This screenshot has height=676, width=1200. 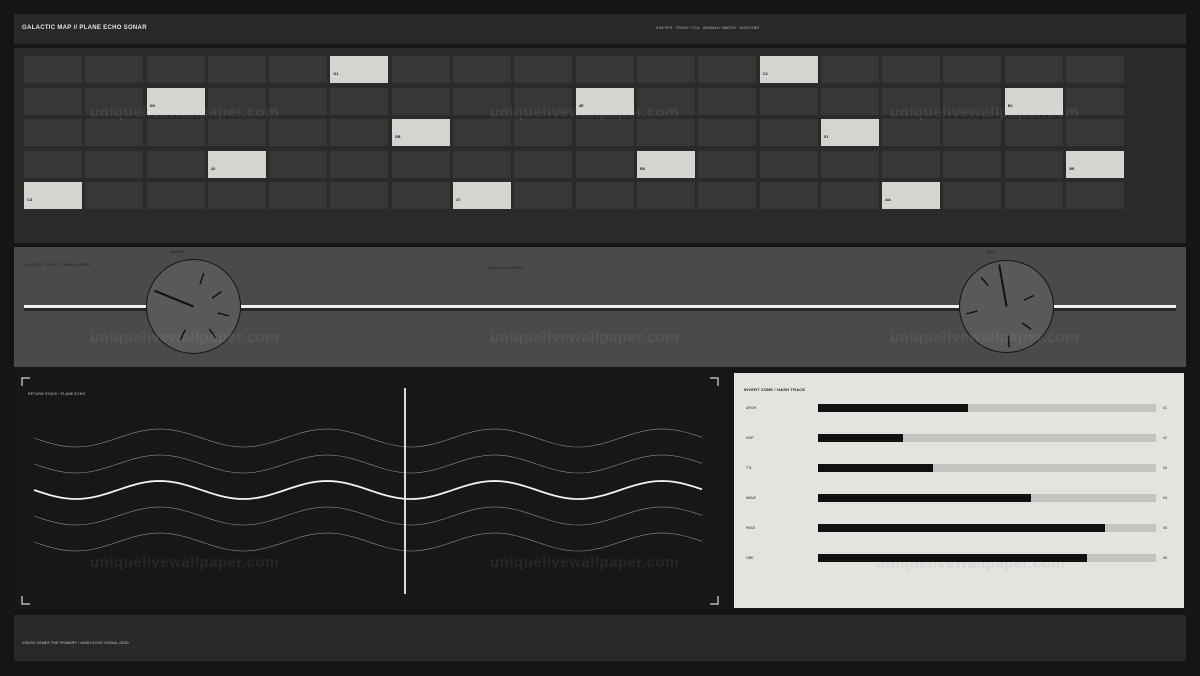 I want to click on bar-row: WAVE 04, so click(x=959, y=499).